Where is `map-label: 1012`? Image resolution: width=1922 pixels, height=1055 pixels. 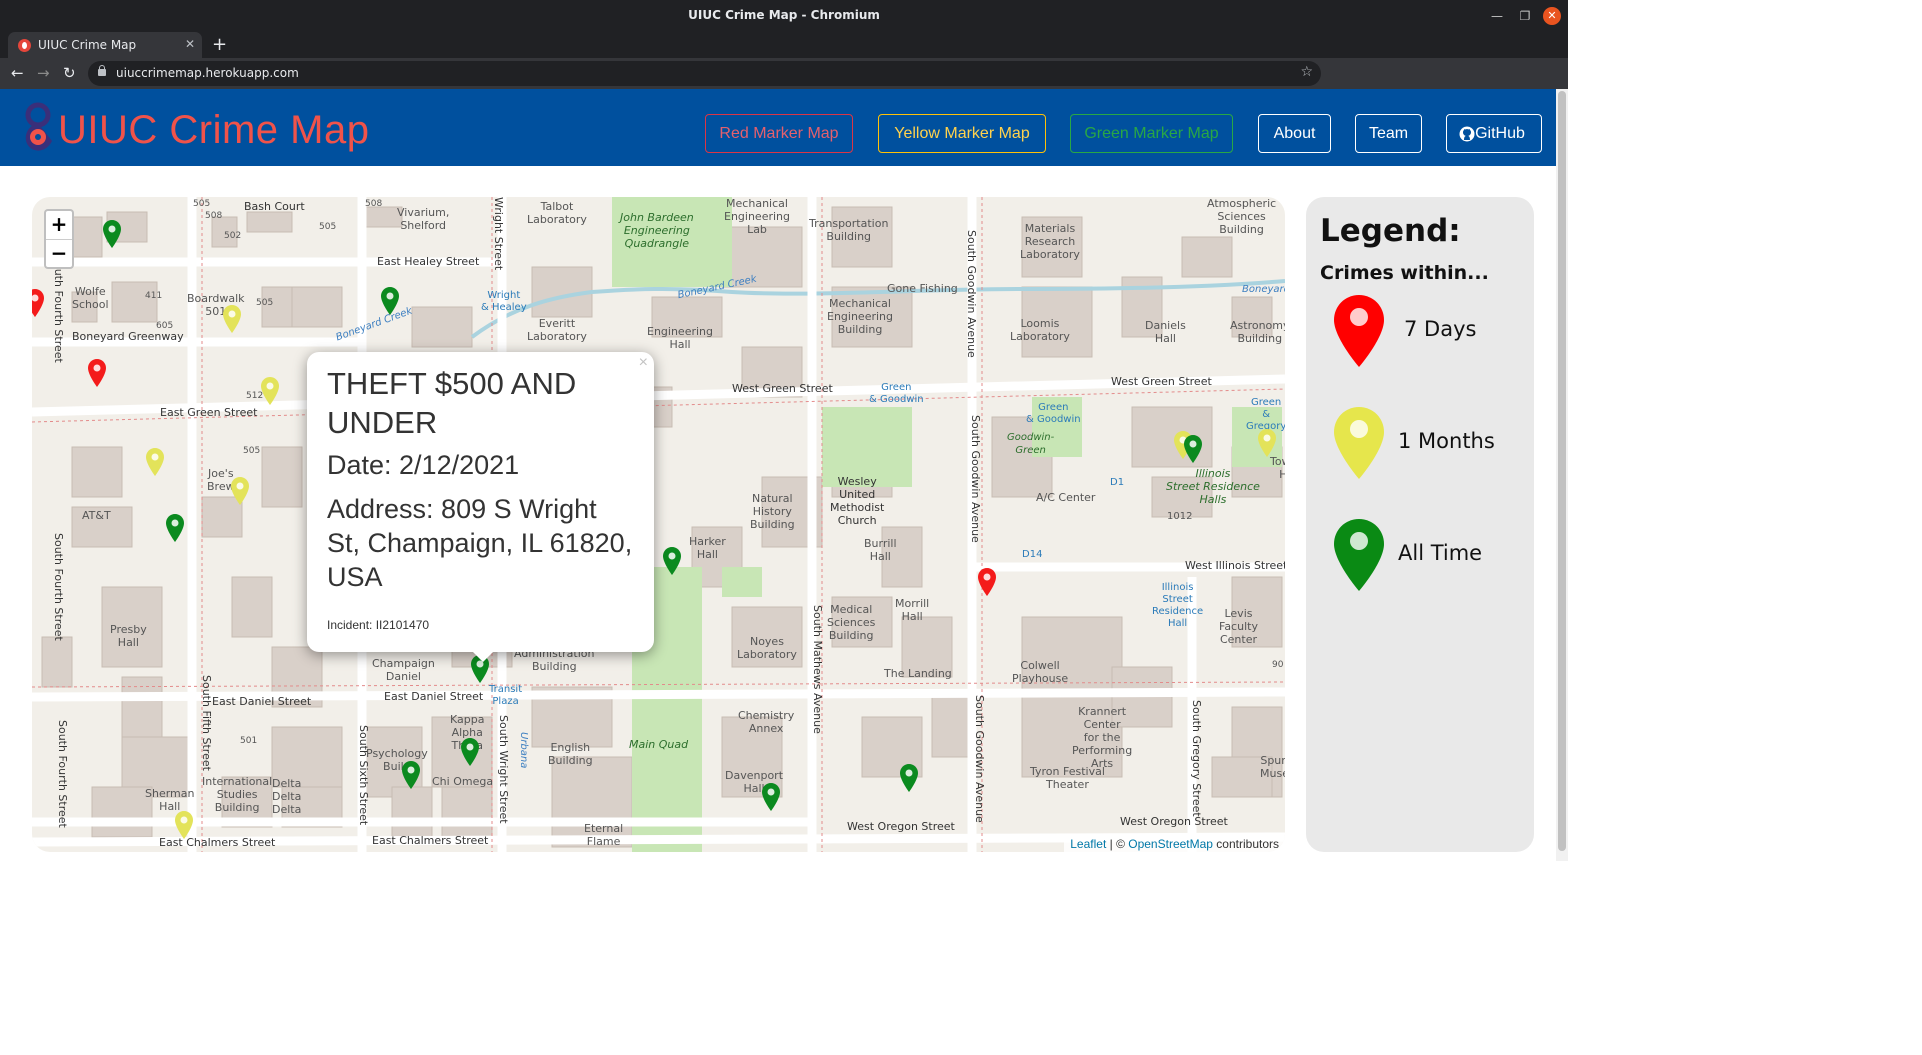 map-label: 1012 is located at coordinates (1180, 516).